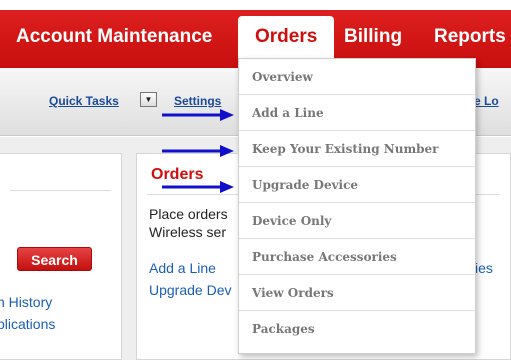  I want to click on menu-item-keep-existing-number: Keep Your Existing Number, so click(357, 149).